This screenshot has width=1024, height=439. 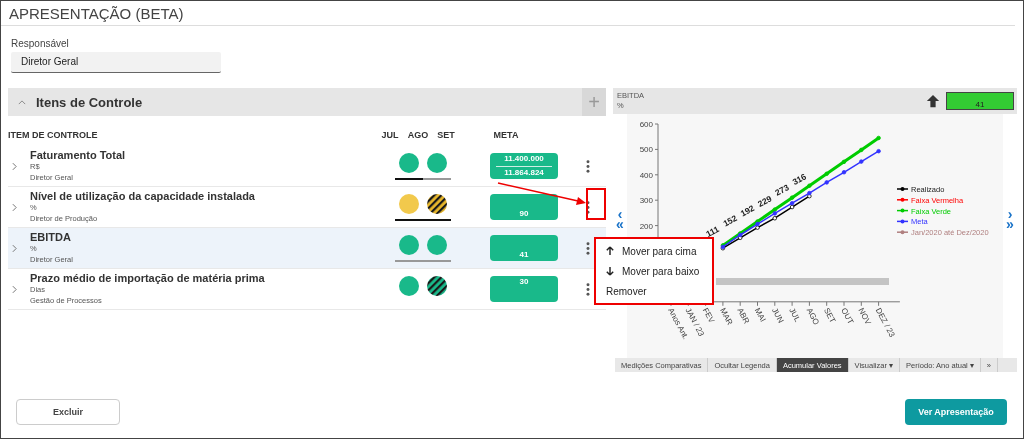 What do you see at coordinates (53, 135) in the screenshot?
I see `column-header: ITEM DE CONTROLE` at bounding box center [53, 135].